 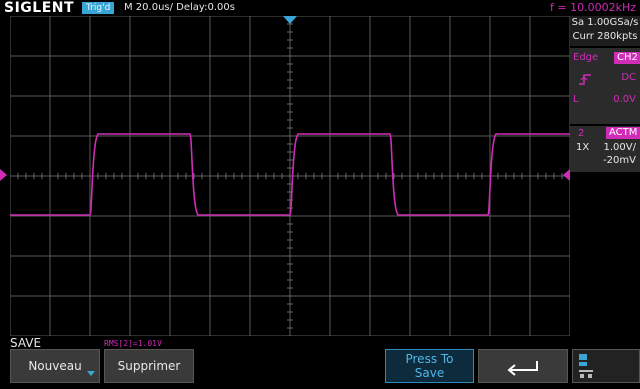 What do you see at coordinates (429, 359) in the screenshot?
I see `save-button-line1: Press To` at bounding box center [429, 359].